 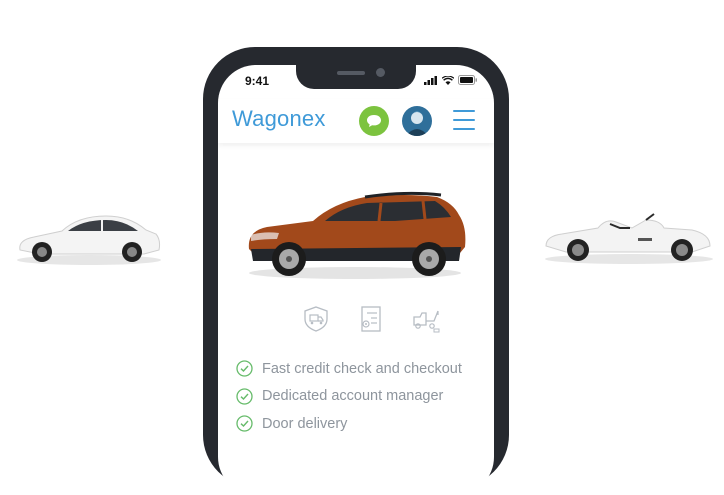 I want to click on feature-text: Dedicated account manager, so click(x=353, y=396).